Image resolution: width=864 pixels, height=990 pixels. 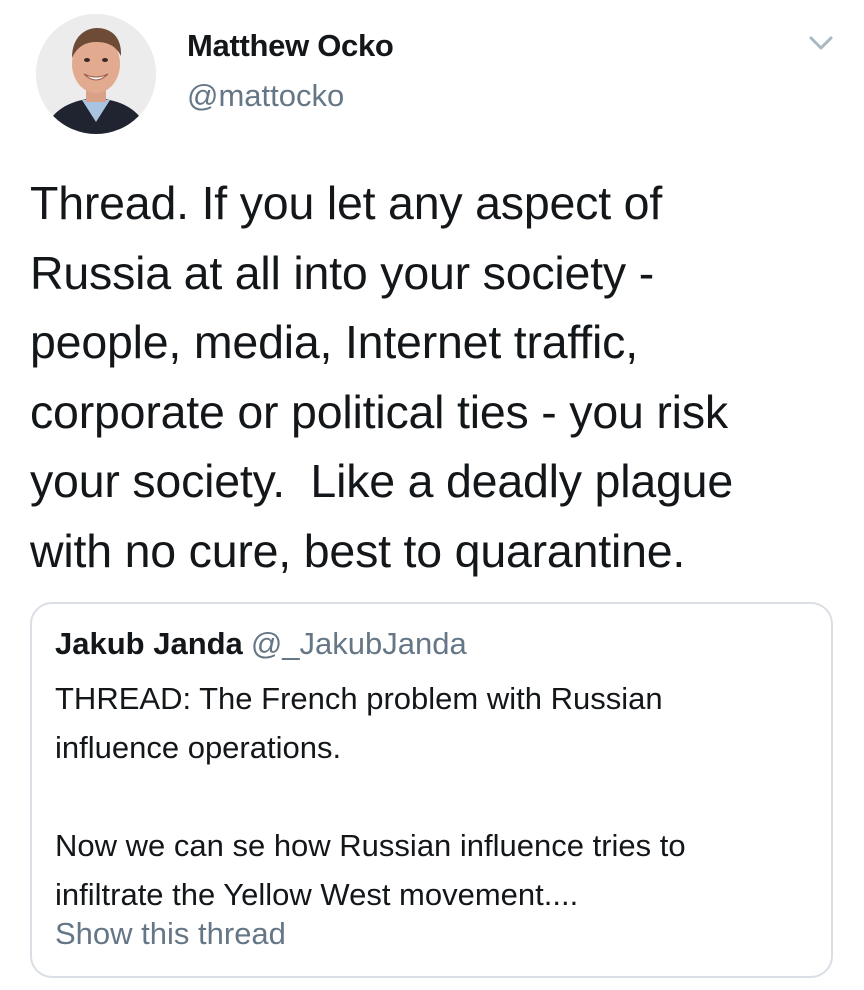 I want to click on avatar-image, so click(x=96, y=74).